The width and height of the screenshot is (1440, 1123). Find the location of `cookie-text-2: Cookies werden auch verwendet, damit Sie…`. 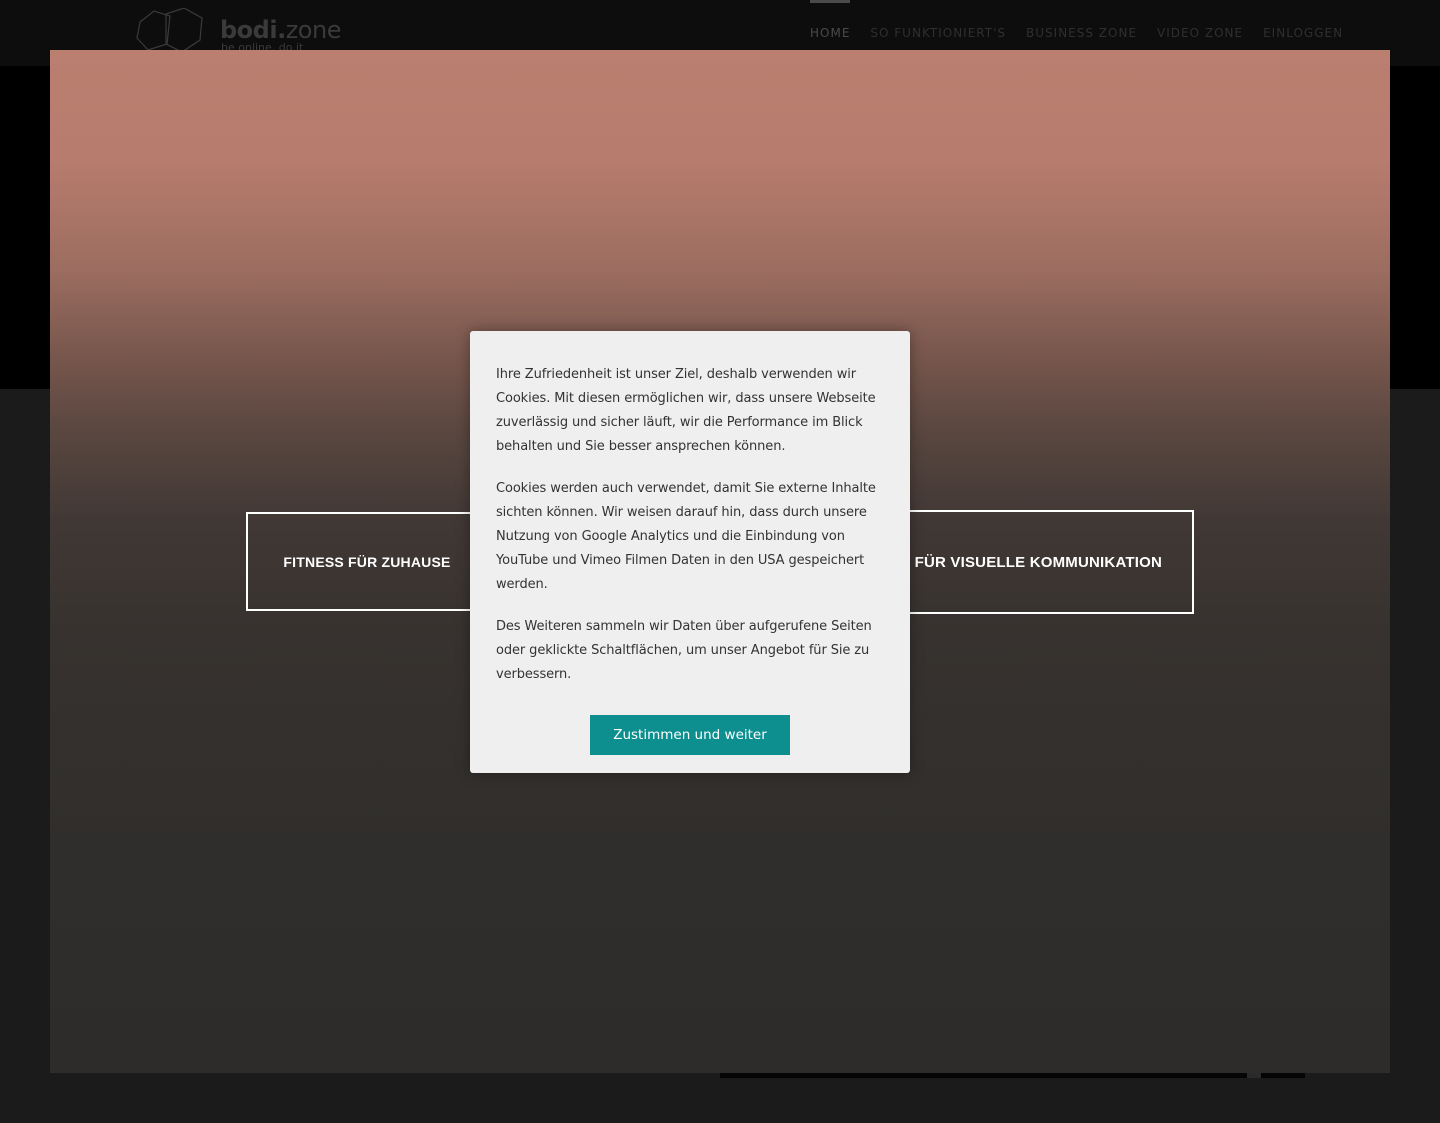

cookie-text-2: Cookies werden auch verwendet, damit Sie… is located at coordinates (686, 536).